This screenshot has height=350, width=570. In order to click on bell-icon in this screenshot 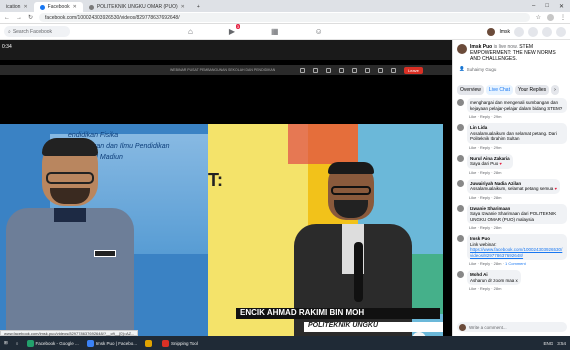, I will do `click(547, 31)`.